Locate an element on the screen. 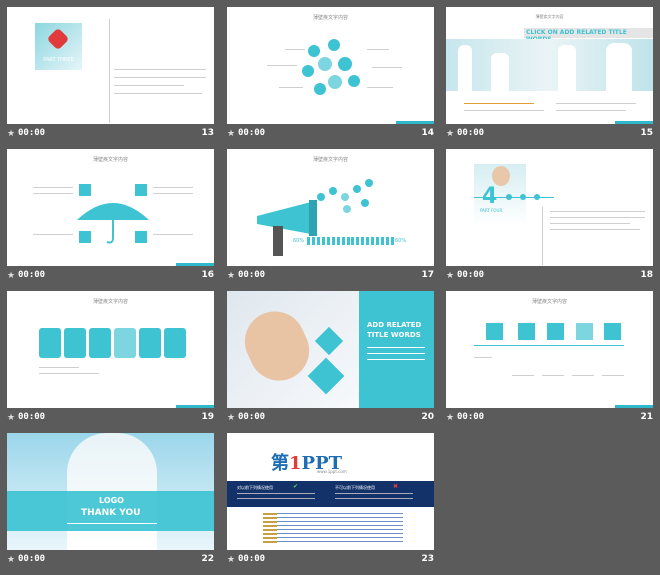 The width and height of the screenshot is (660, 575). slide-thumb-19: 薄壁疾文字内容 ★ 00:00 19 is located at coordinates (110, 360).